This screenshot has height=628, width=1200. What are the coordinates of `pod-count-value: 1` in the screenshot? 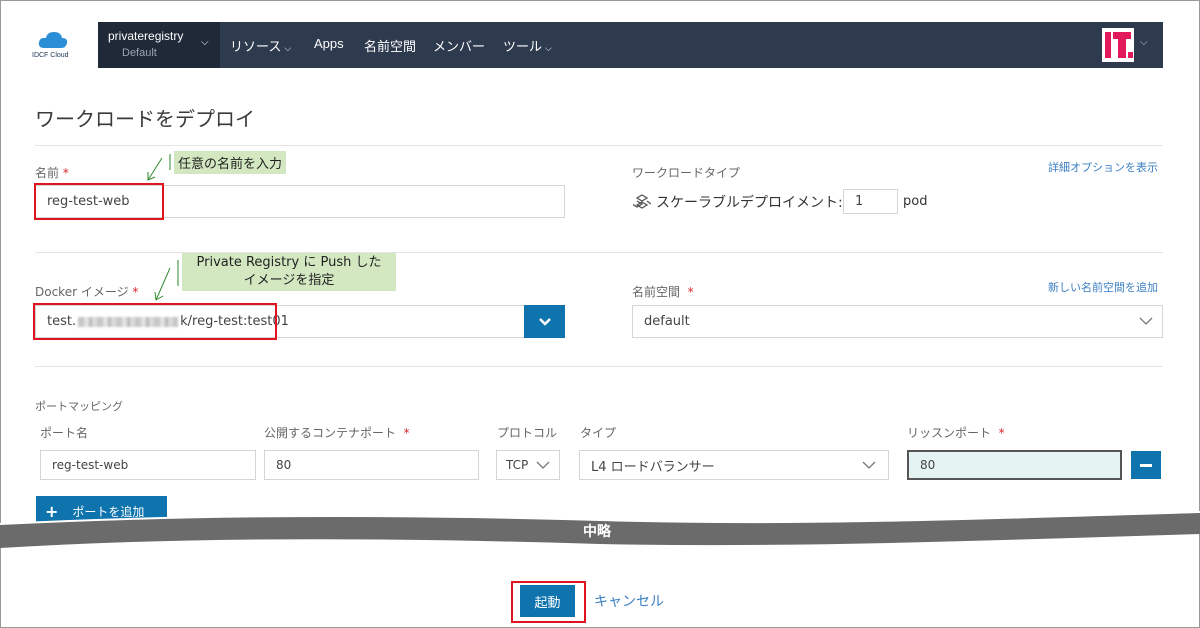 It's located at (859, 201).